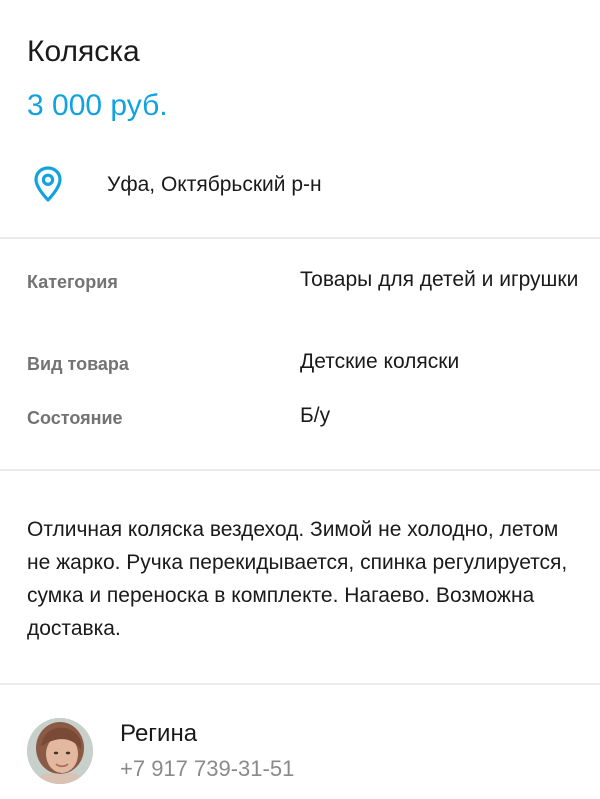 The height and width of the screenshot is (799, 600). What do you see at coordinates (75, 418) in the screenshot?
I see `attr-label-condition: Состояние` at bounding box center [75, 418].